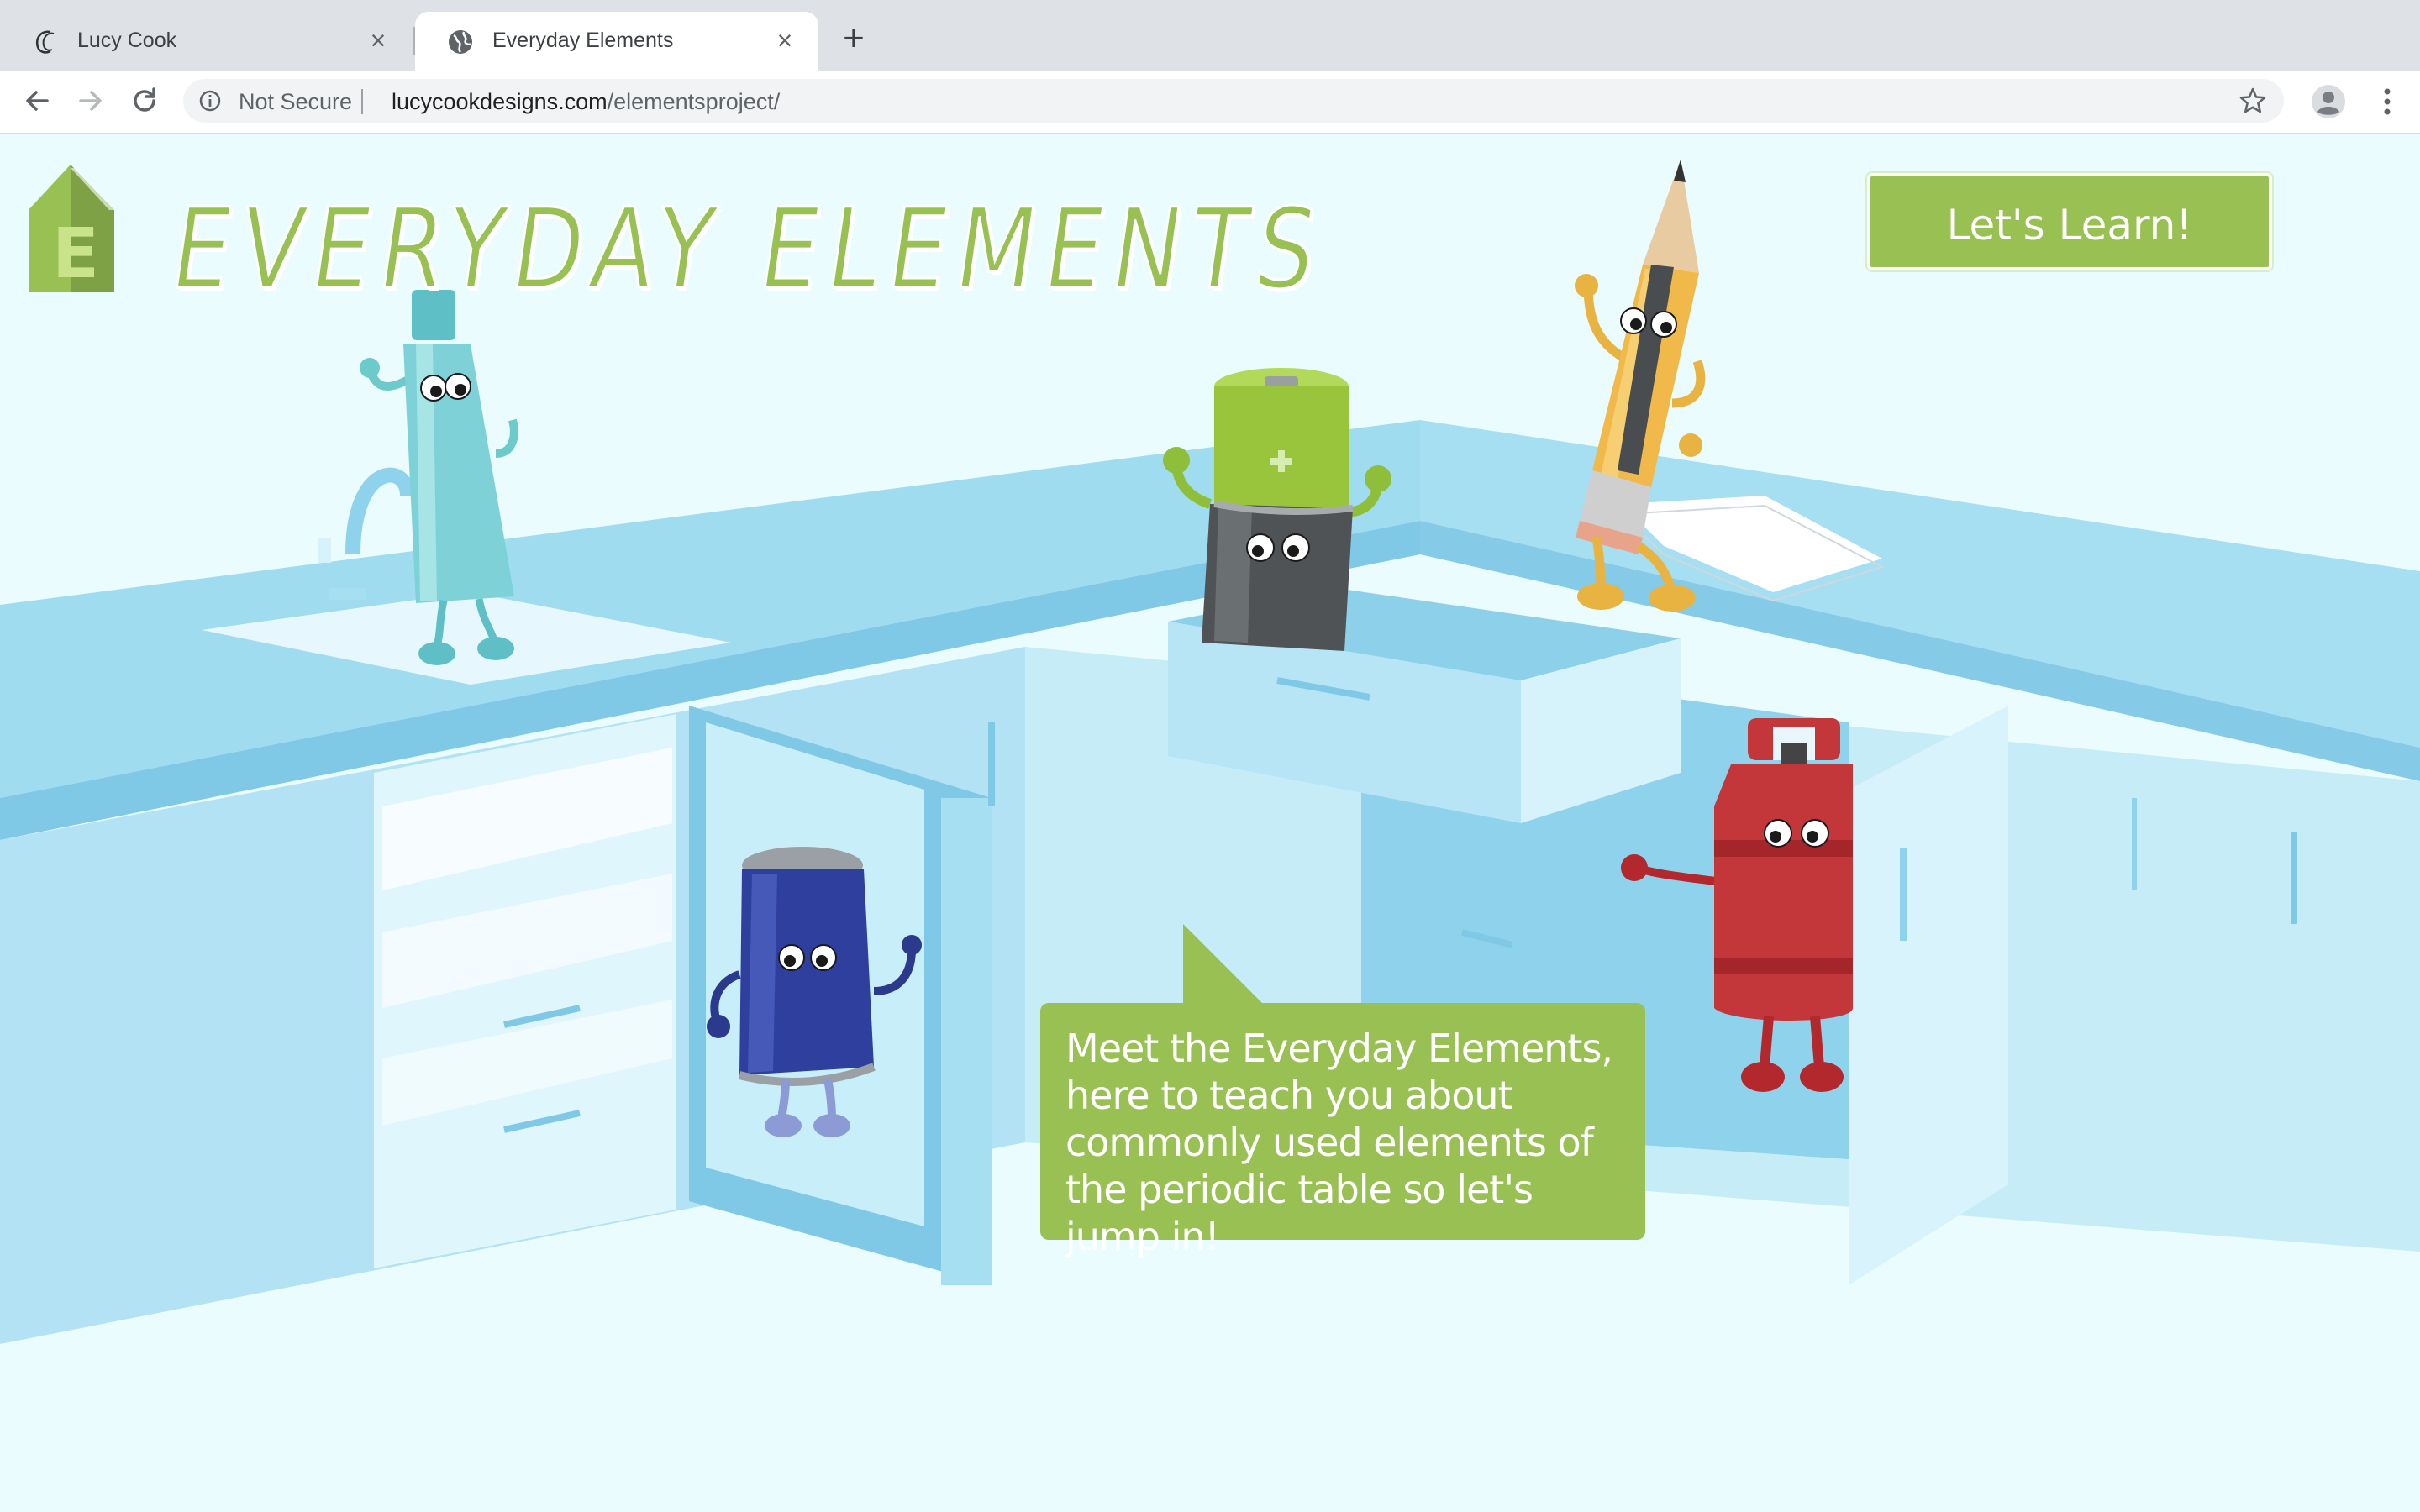 The width and height of the screenshot is (2420, 1512). What do you see at coordinates (362, 101) in the screenshot?
I see `url-divider` at bounding box center [362, 101].